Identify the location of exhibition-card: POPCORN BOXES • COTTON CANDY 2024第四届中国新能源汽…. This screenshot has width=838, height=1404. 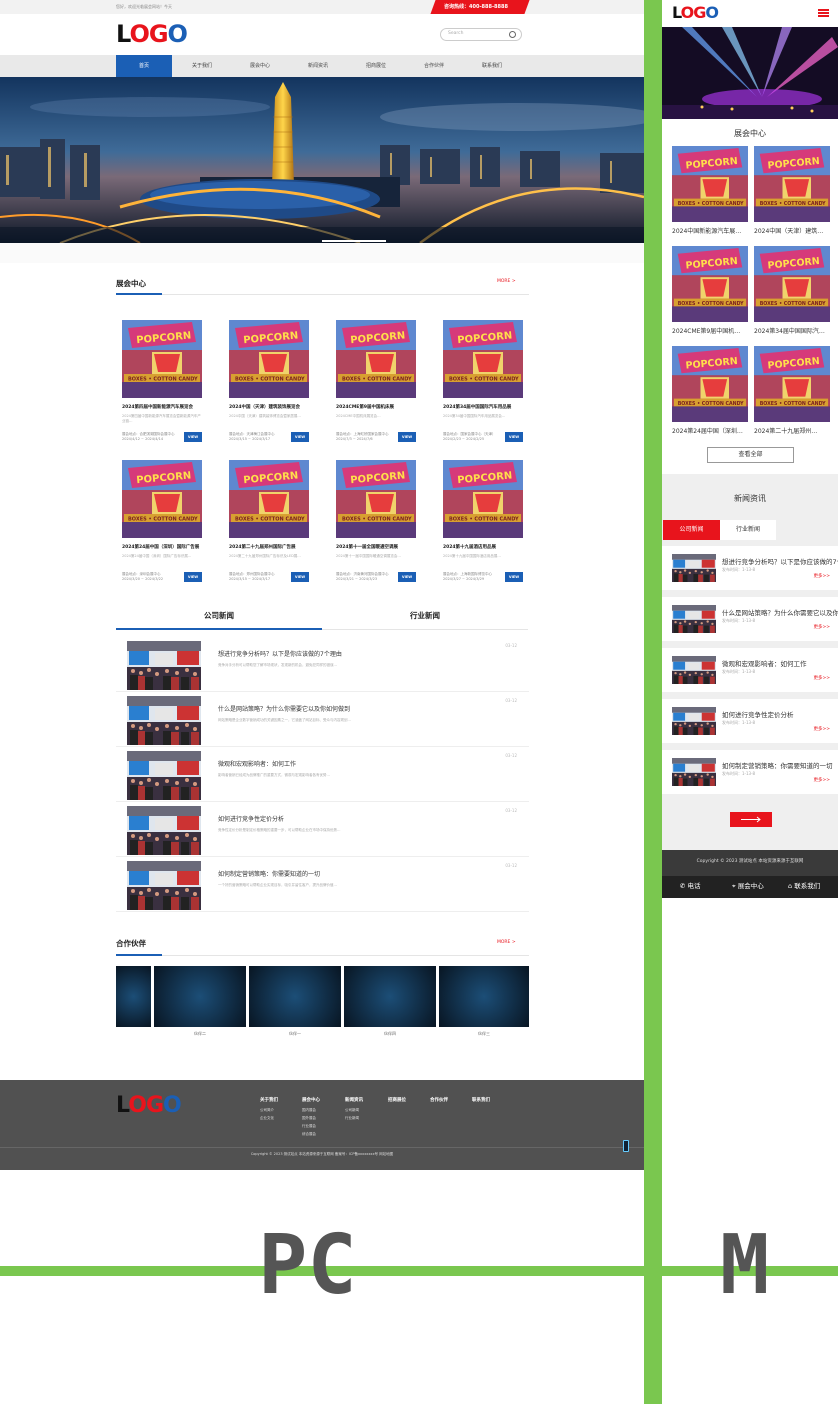
(159, 377).